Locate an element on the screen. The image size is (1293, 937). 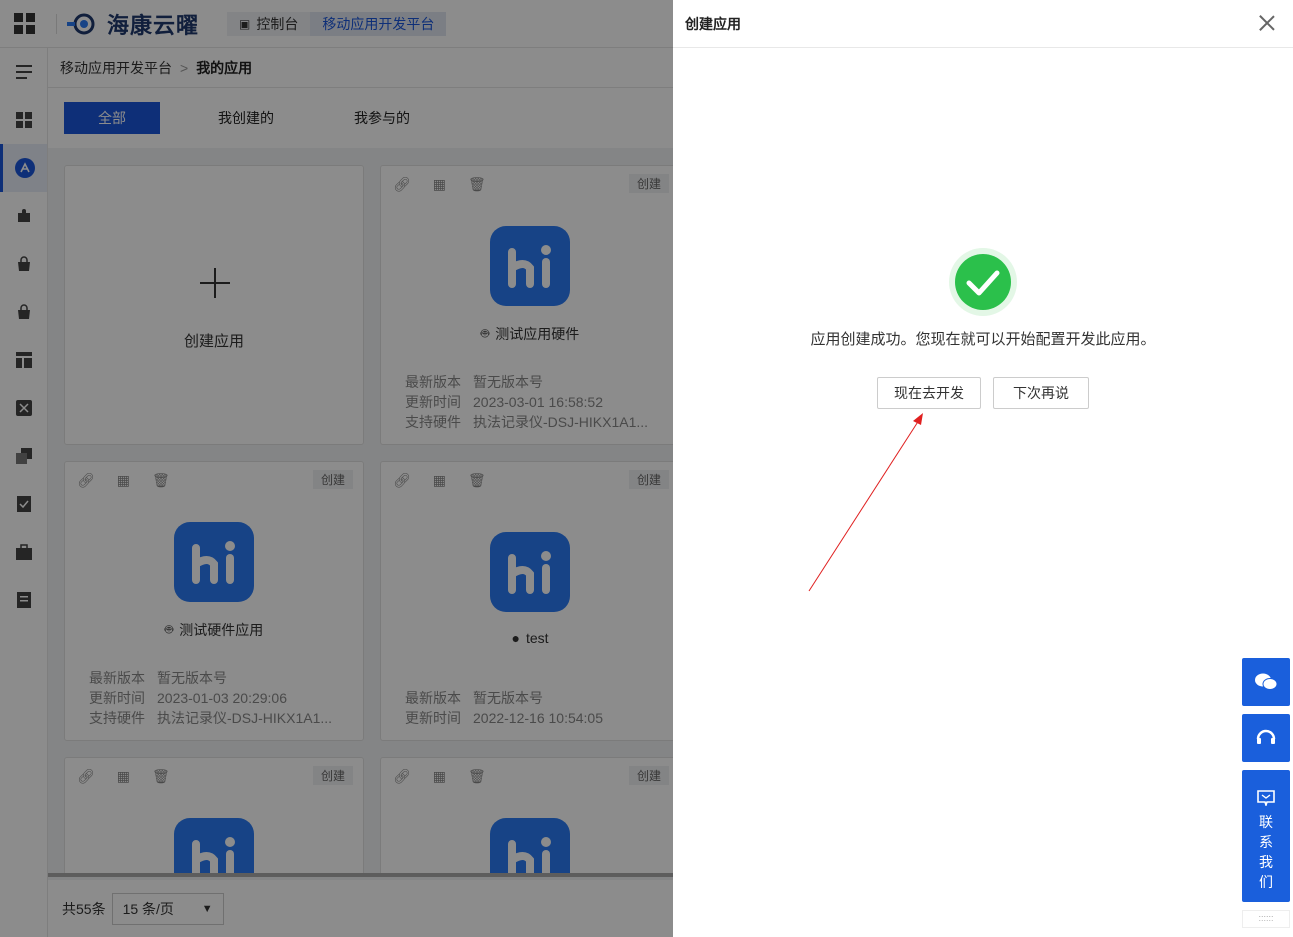
contact-char: 我 is located at coordinates (1266, 862).